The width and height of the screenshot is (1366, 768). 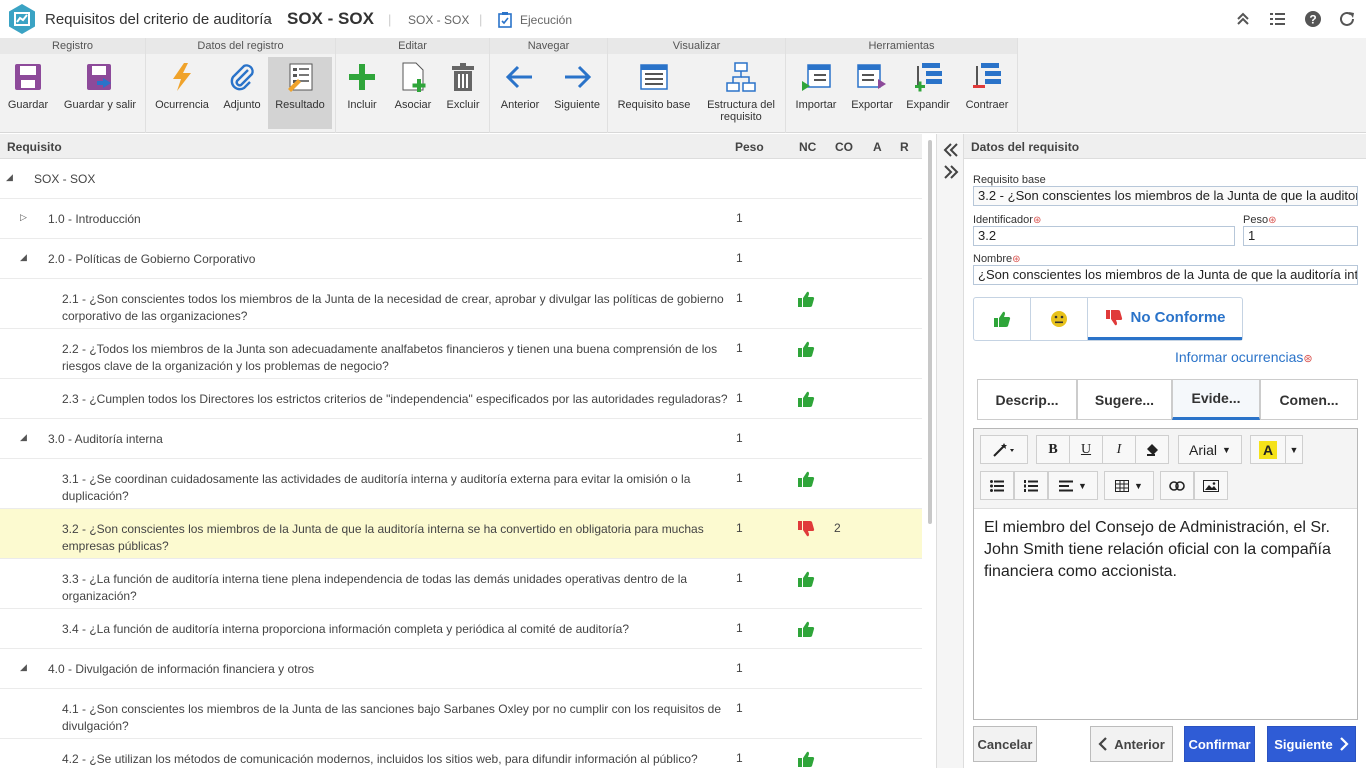 What do you see at coordinates (1268, 449) in the screenshot?
I see `highlight-button: A` at bounding box center [1268, 449].